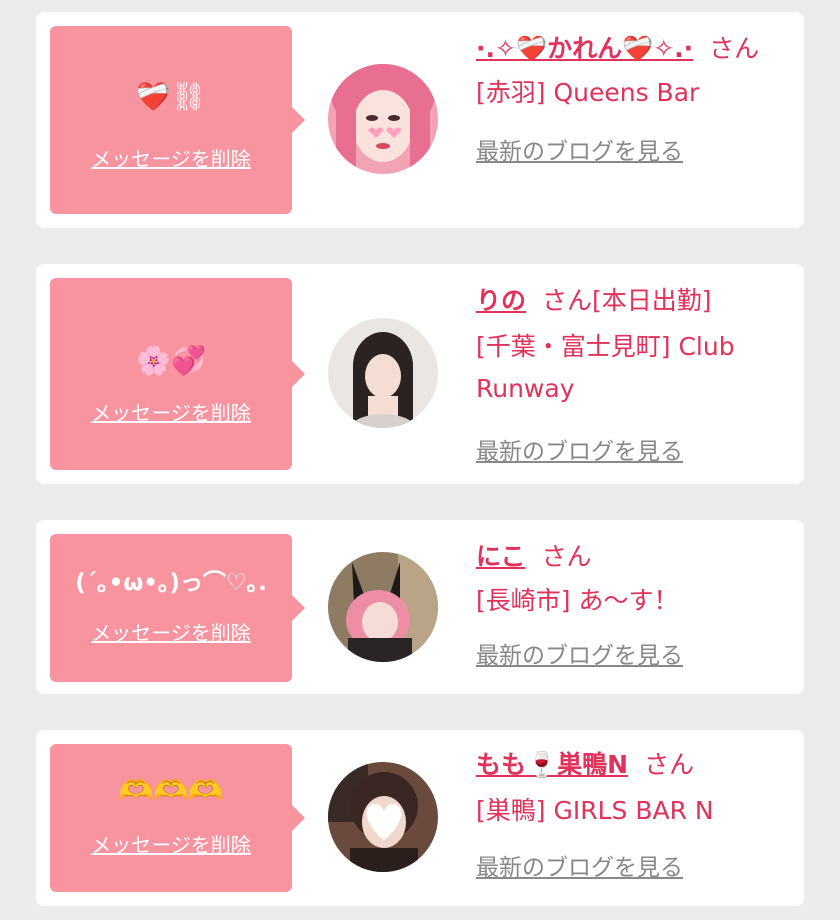 The height and width of the screenshot is (920, 840). Describe the element at coordinates (177, 120) in the screenshot. I see `message-bubble: ❤️‍🩹⛓ メッセージを削除` at that location.